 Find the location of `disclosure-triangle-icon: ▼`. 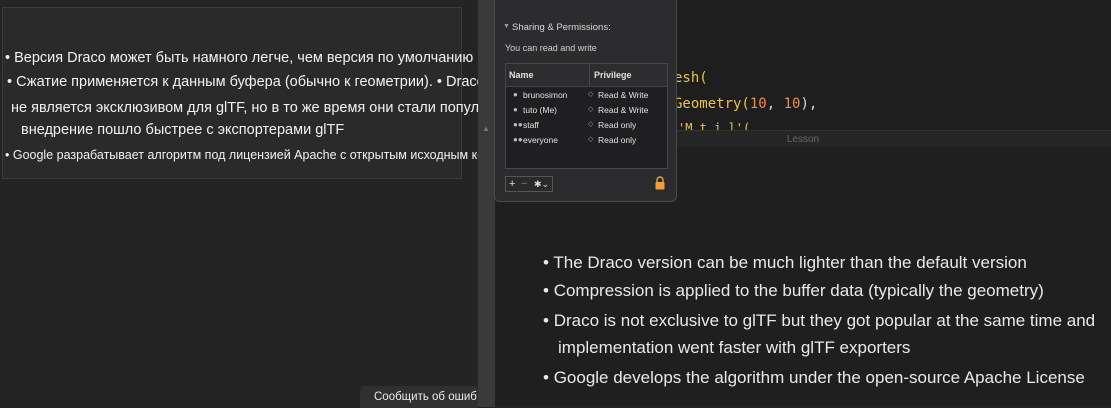

disclosure-triangle-icon: ▼ is located at coordinates (506, 26).